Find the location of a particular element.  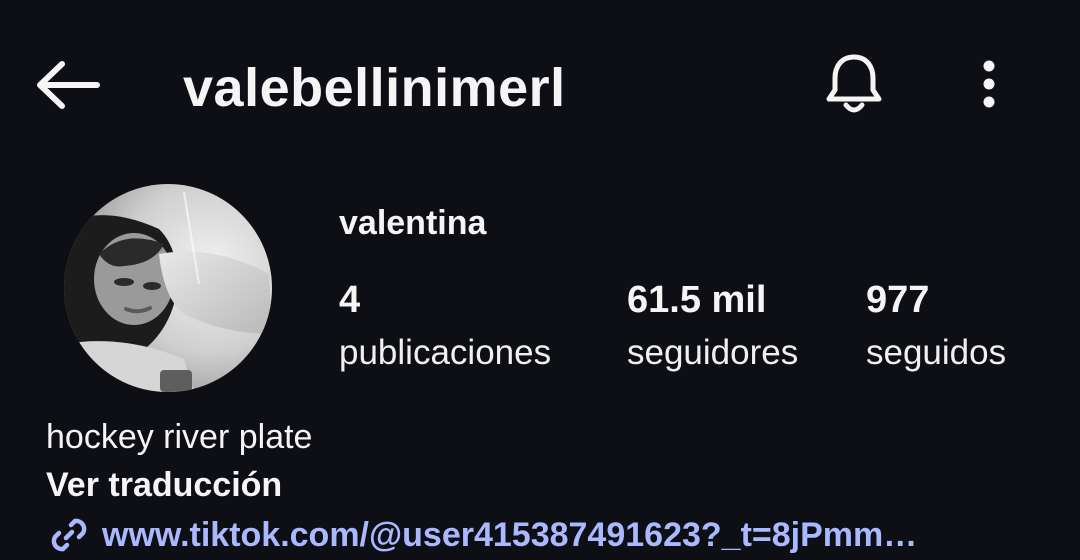

back-button is located at coordinates (67, 87).